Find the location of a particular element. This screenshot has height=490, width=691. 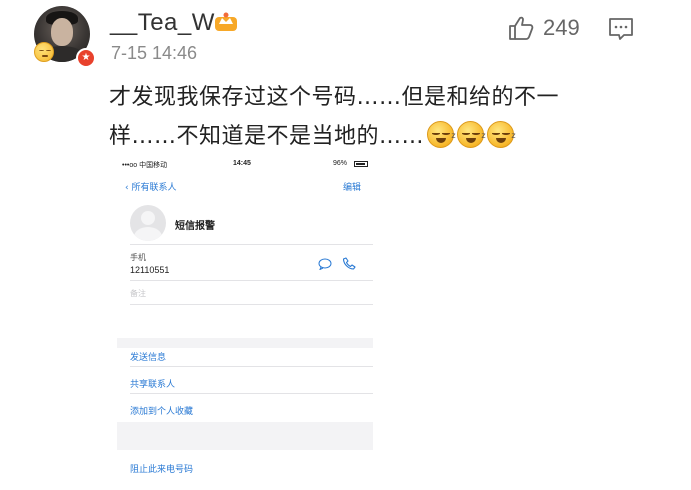

like-button: 249 is located at coordinates (555, 28).